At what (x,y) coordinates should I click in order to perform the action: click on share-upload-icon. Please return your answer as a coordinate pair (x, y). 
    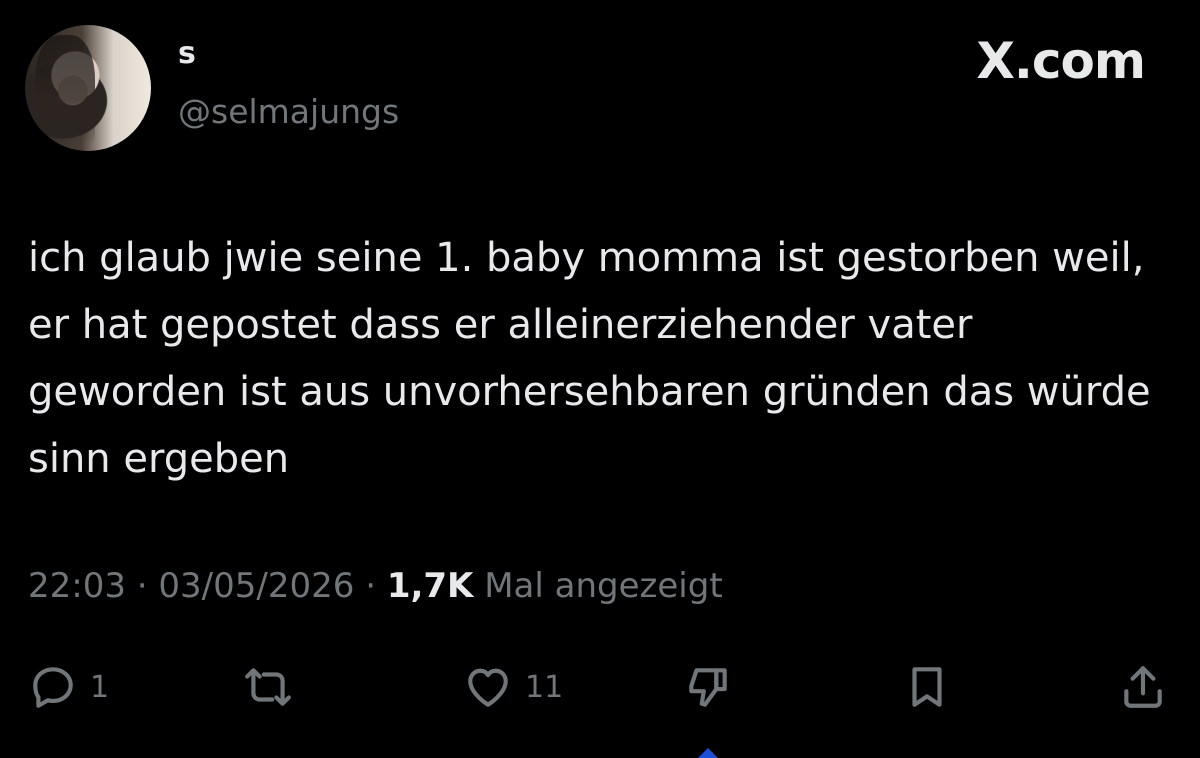
    Looking at the image, I should click on (1143, 687).